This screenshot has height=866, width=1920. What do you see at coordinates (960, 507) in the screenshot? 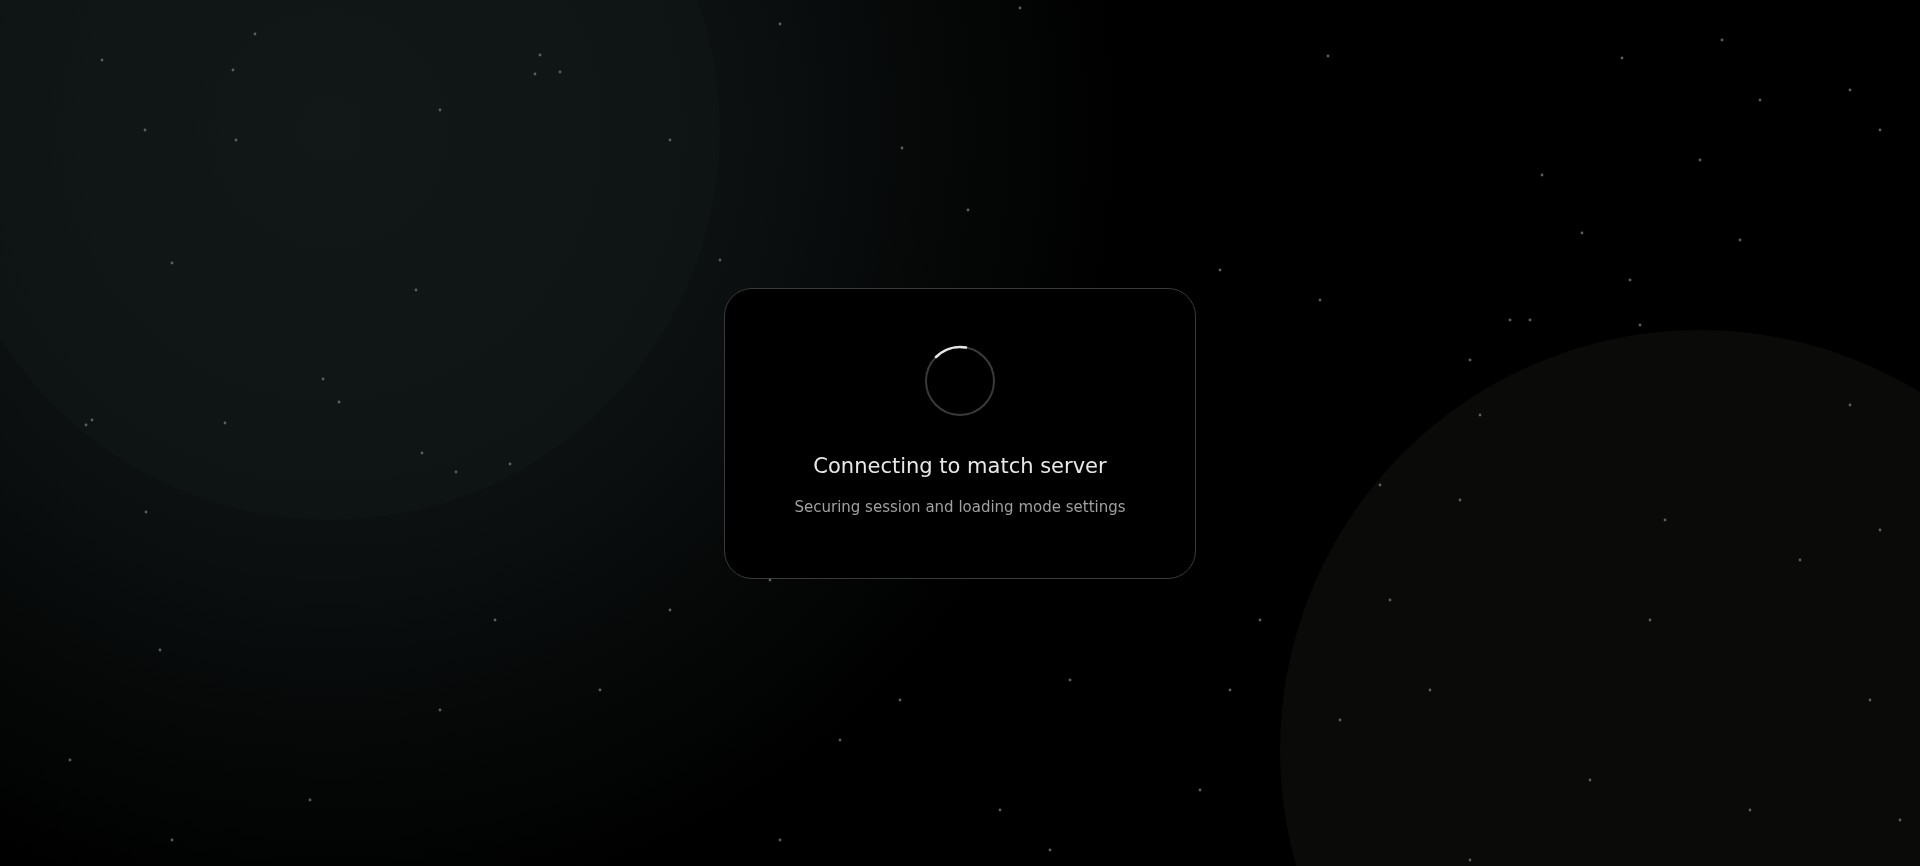
I see `card-subtitle: Securing session and loading mode settings` at bounding box center [960, 507].